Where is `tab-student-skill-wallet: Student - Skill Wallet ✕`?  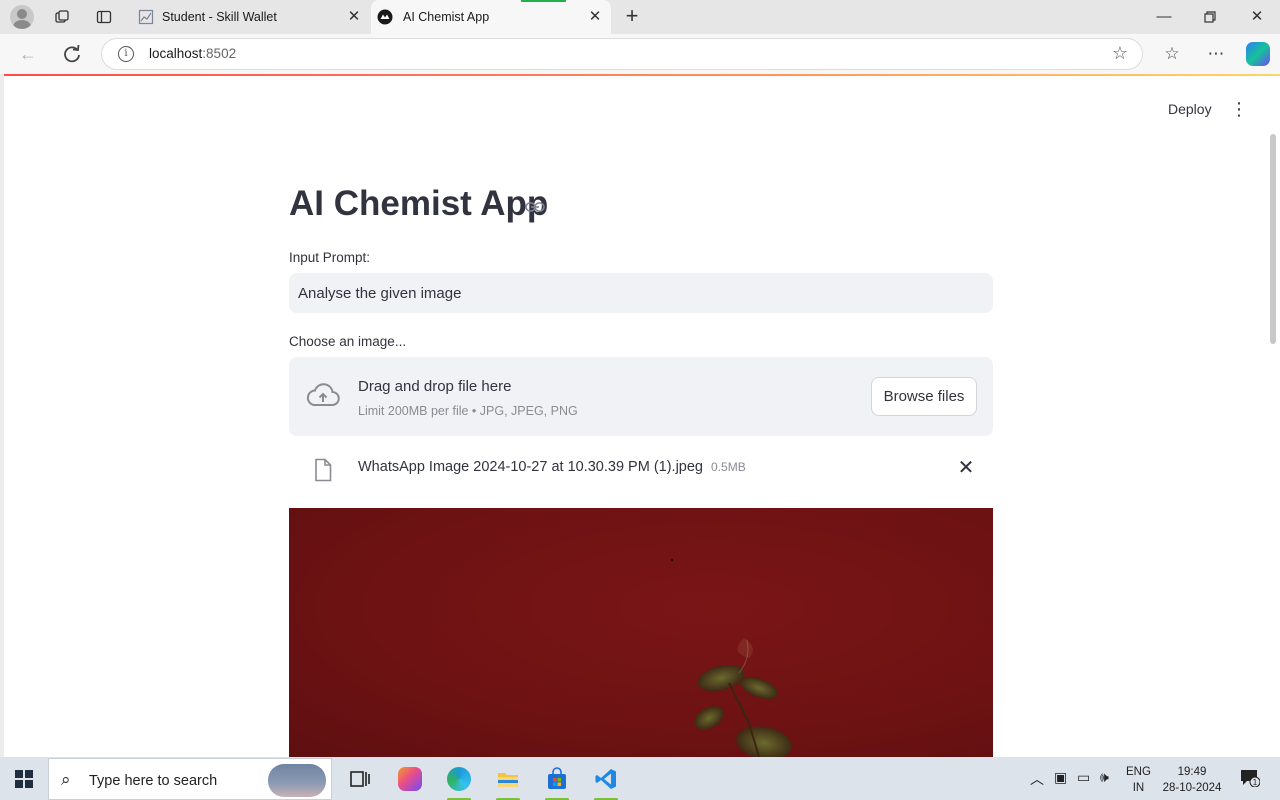 tab-student-skill-wallet: Student - Skill Wallet ✕ is located at coordinates (250, 17).